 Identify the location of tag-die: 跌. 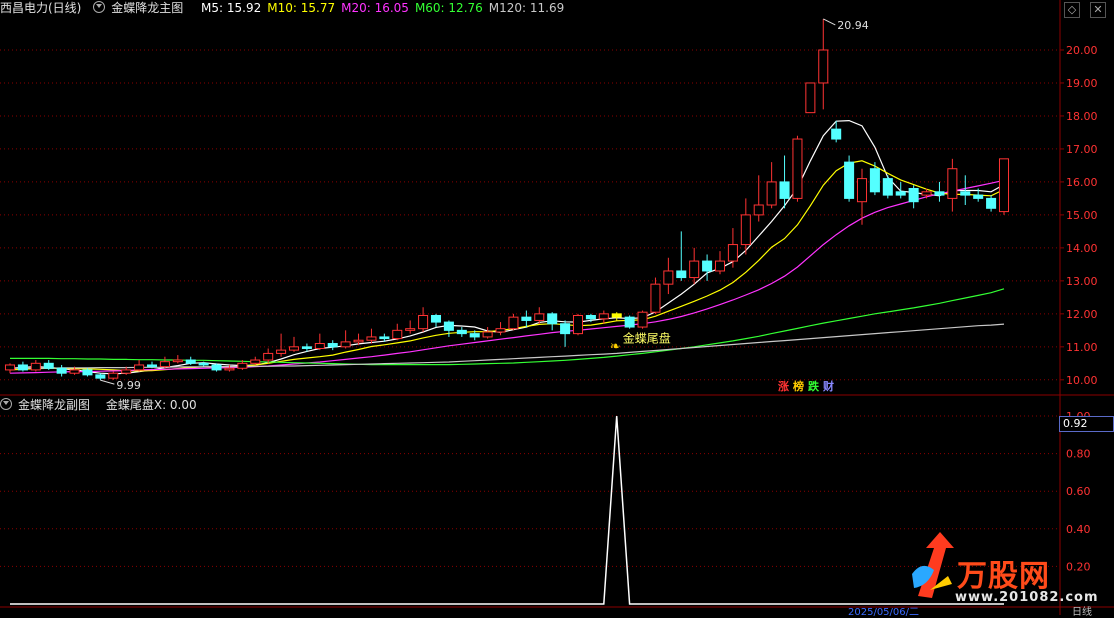
(813, 386).